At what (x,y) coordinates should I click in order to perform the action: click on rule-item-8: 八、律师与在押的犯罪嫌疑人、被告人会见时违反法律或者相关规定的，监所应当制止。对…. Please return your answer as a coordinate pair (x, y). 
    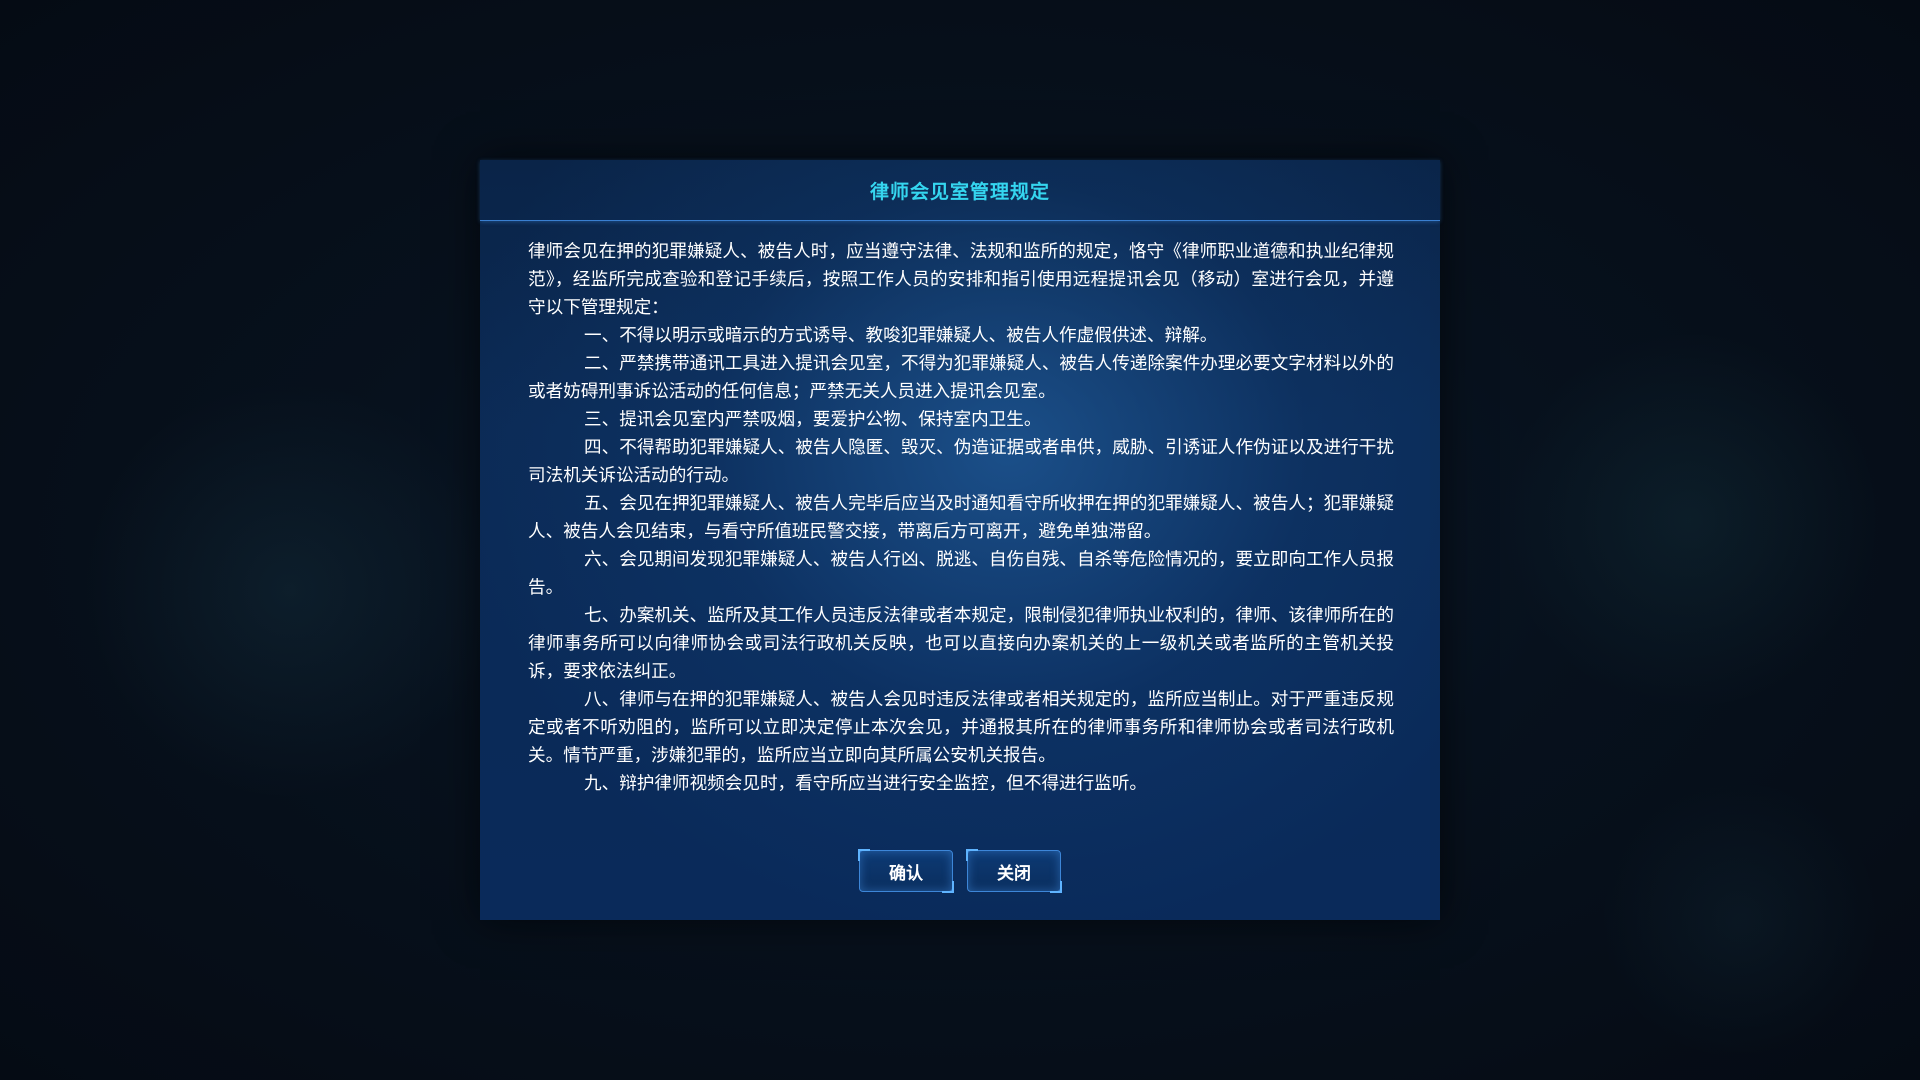
    Looking at the image, I should click on (961, 728).